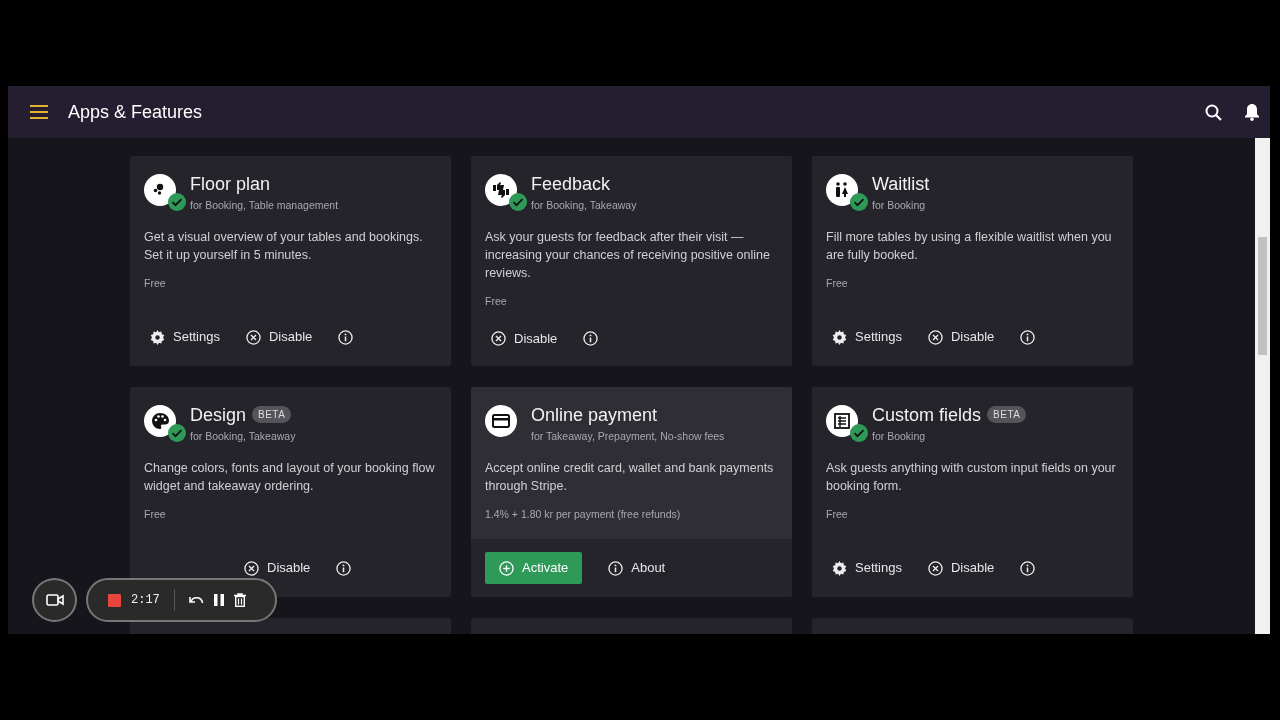 The width and height of the screenshot is (1280, 720). Describe the element at coordinates (218, 600) in the screenshot. I see `pause-icon` at that location.